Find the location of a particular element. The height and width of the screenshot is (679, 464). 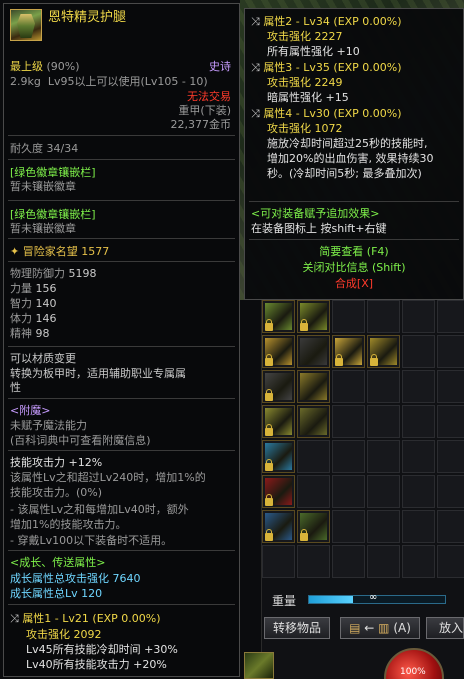

skill-attack: 技能攻击力 +12% is located at coordinates (56, 462).